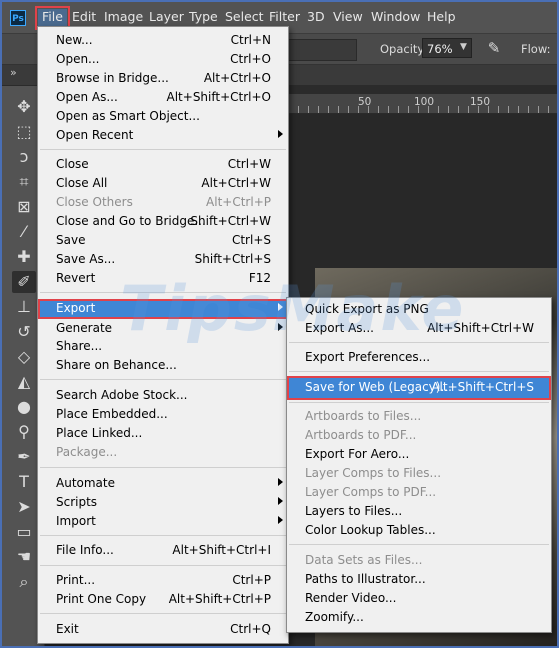  What do you see at coordinates (163, 580) in the screenshot?
I see `file-menu-item: Print... Ctrl+P` at bounding box center [163, 580].